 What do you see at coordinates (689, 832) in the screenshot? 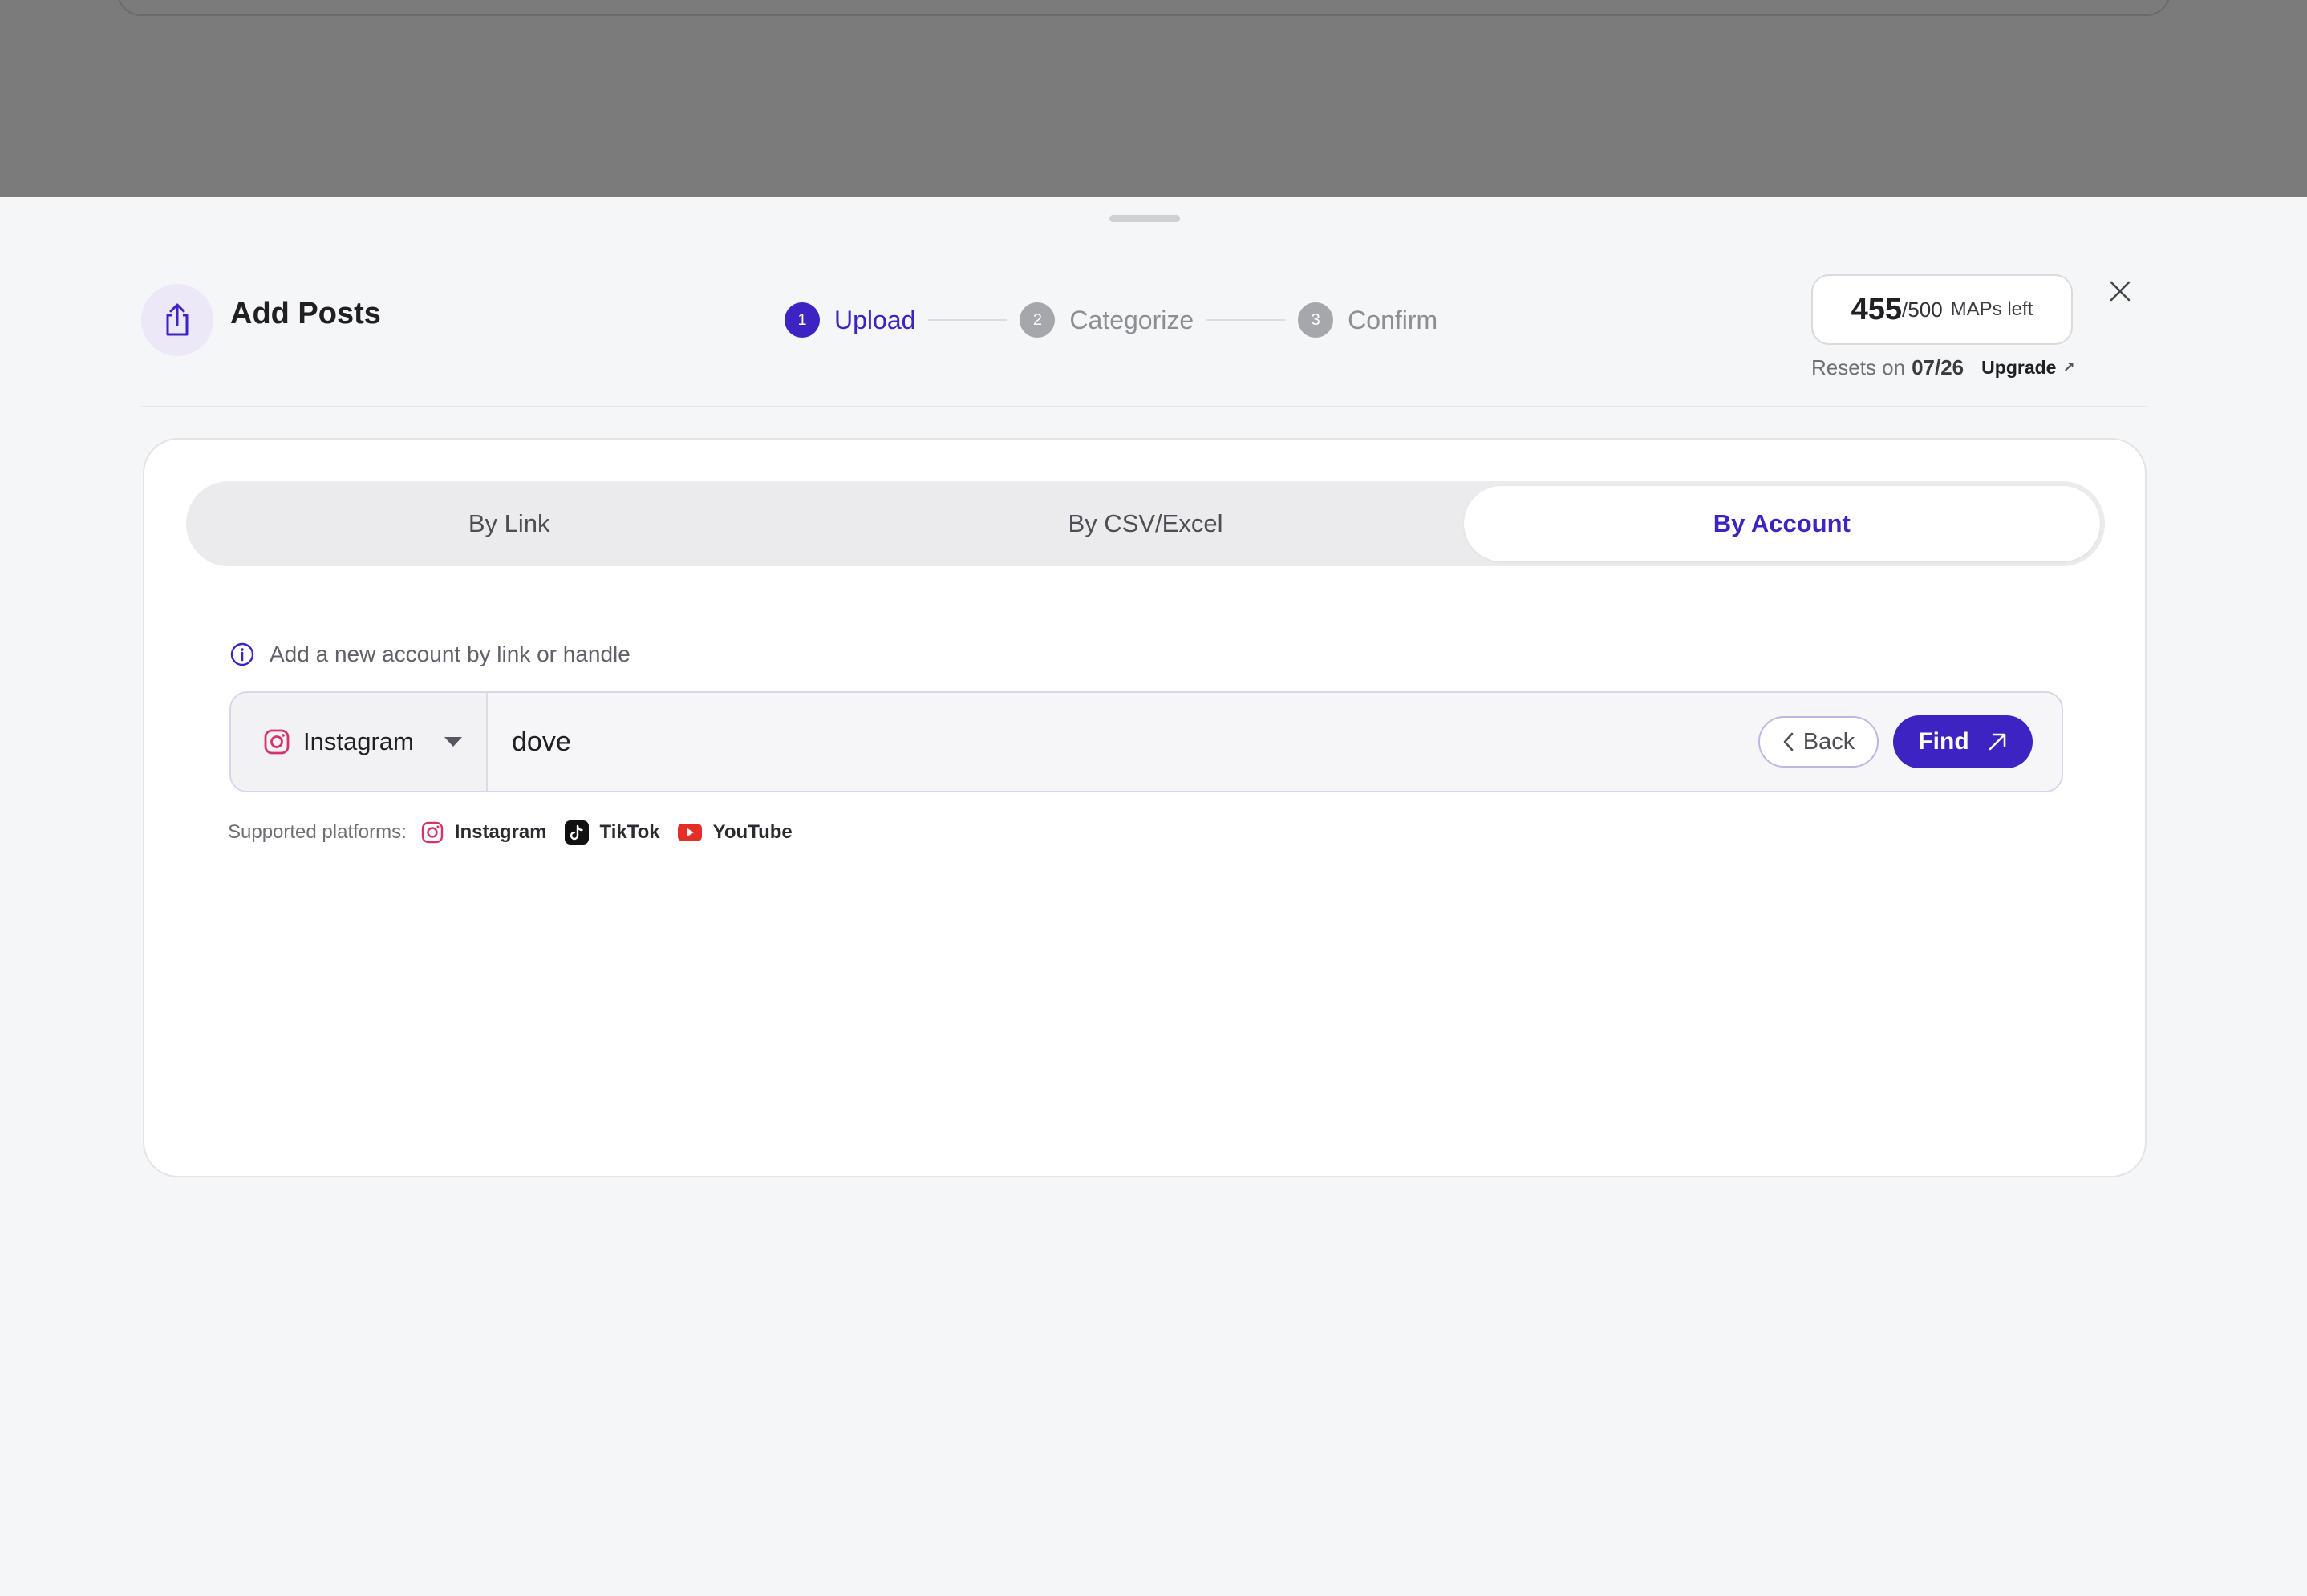
I see `youtube-icon` at bounding box center [689, 832].